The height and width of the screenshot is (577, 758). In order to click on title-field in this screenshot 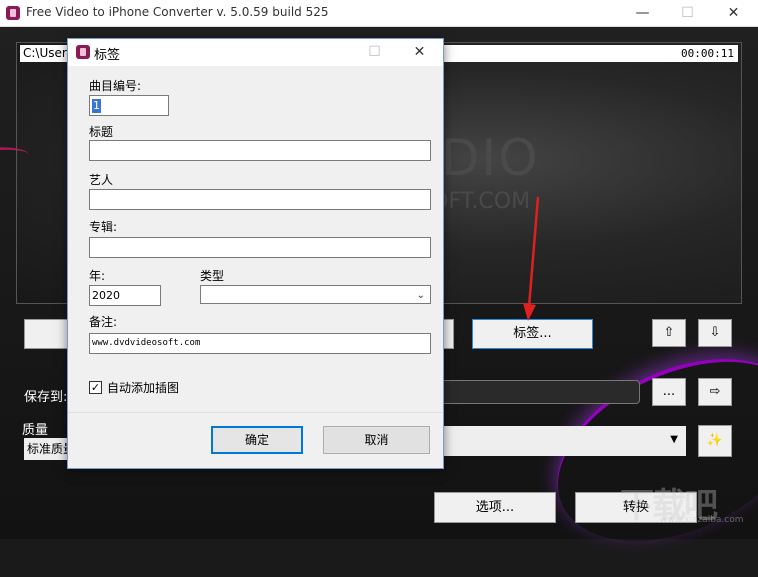, I will do `click(260, 150)`.